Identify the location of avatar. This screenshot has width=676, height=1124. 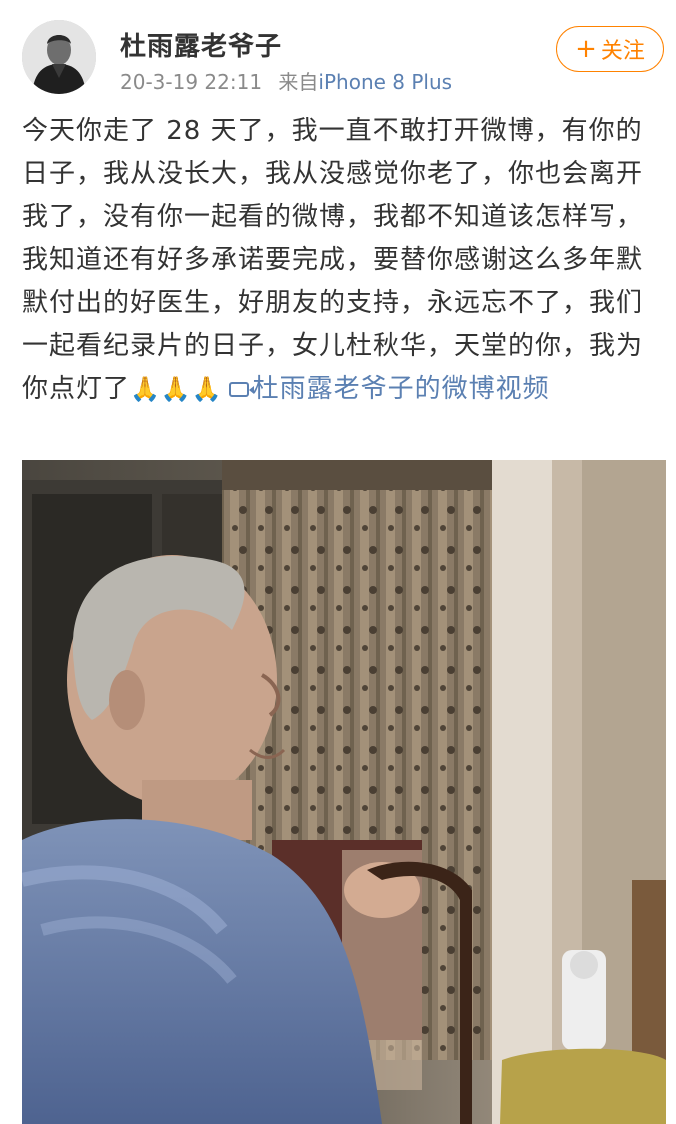
(59, 57).